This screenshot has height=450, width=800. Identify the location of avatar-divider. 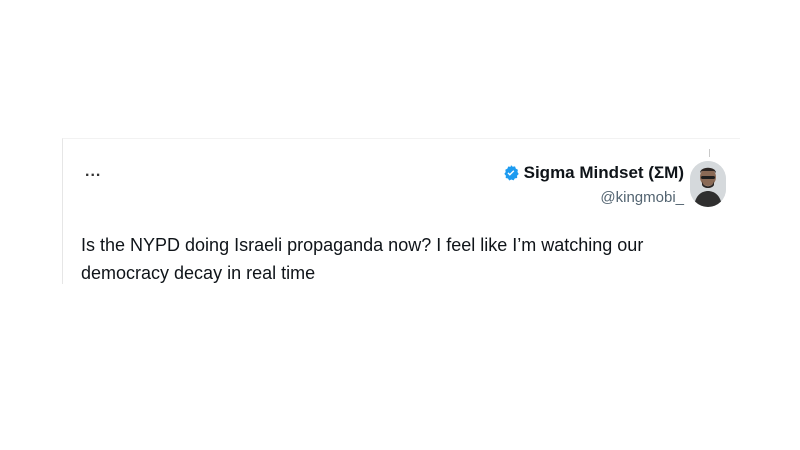
(709, 153).